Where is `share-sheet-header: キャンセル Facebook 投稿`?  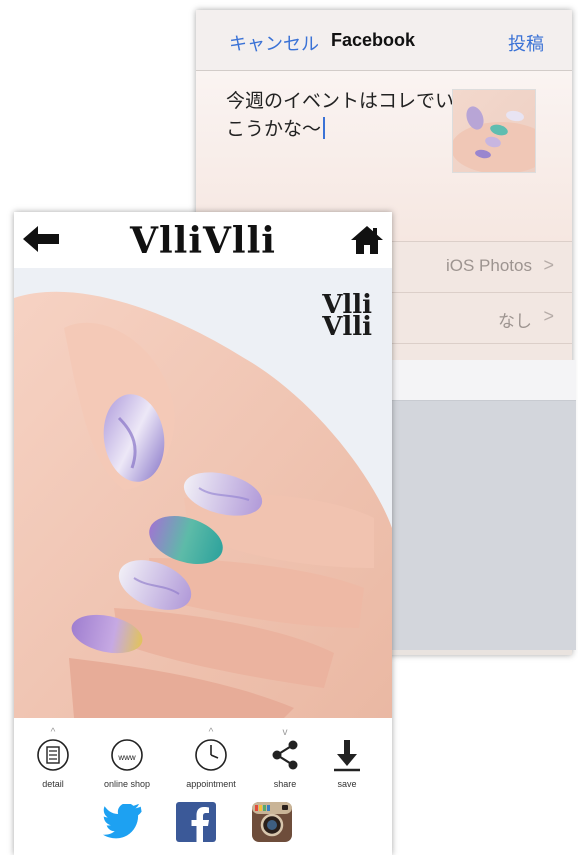
share-sheet-header: キャンセル Facebook 投稿 is located at coordinates (384, 40).